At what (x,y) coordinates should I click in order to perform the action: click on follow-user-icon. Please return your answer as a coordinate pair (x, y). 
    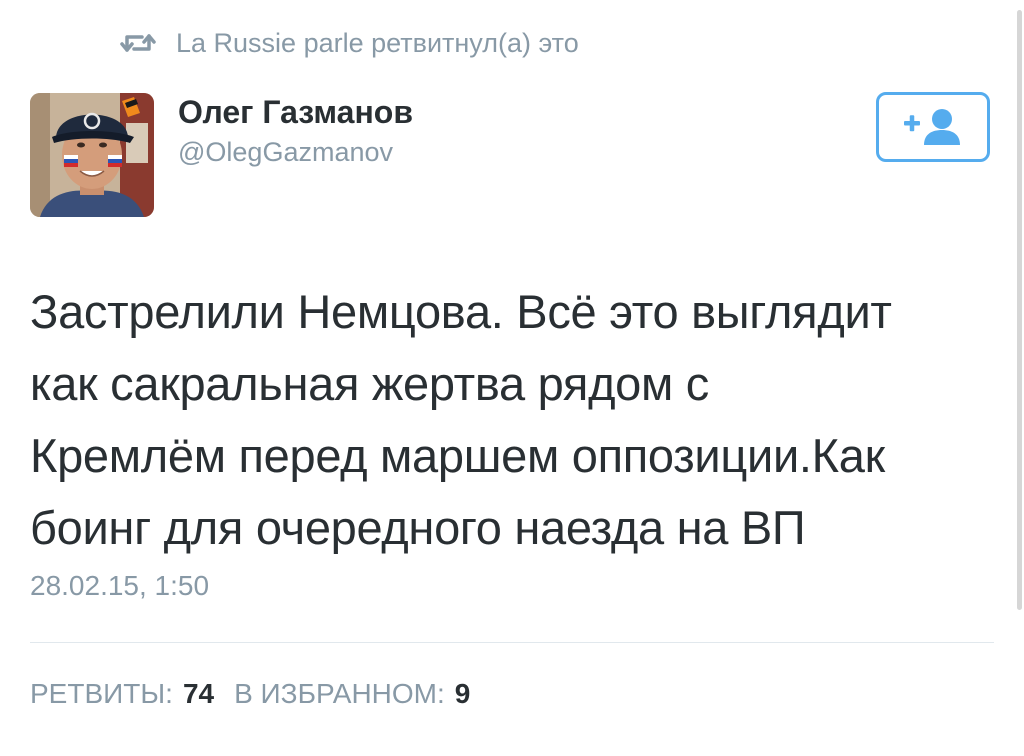
    Looking at the image, I should click on (932, 127).